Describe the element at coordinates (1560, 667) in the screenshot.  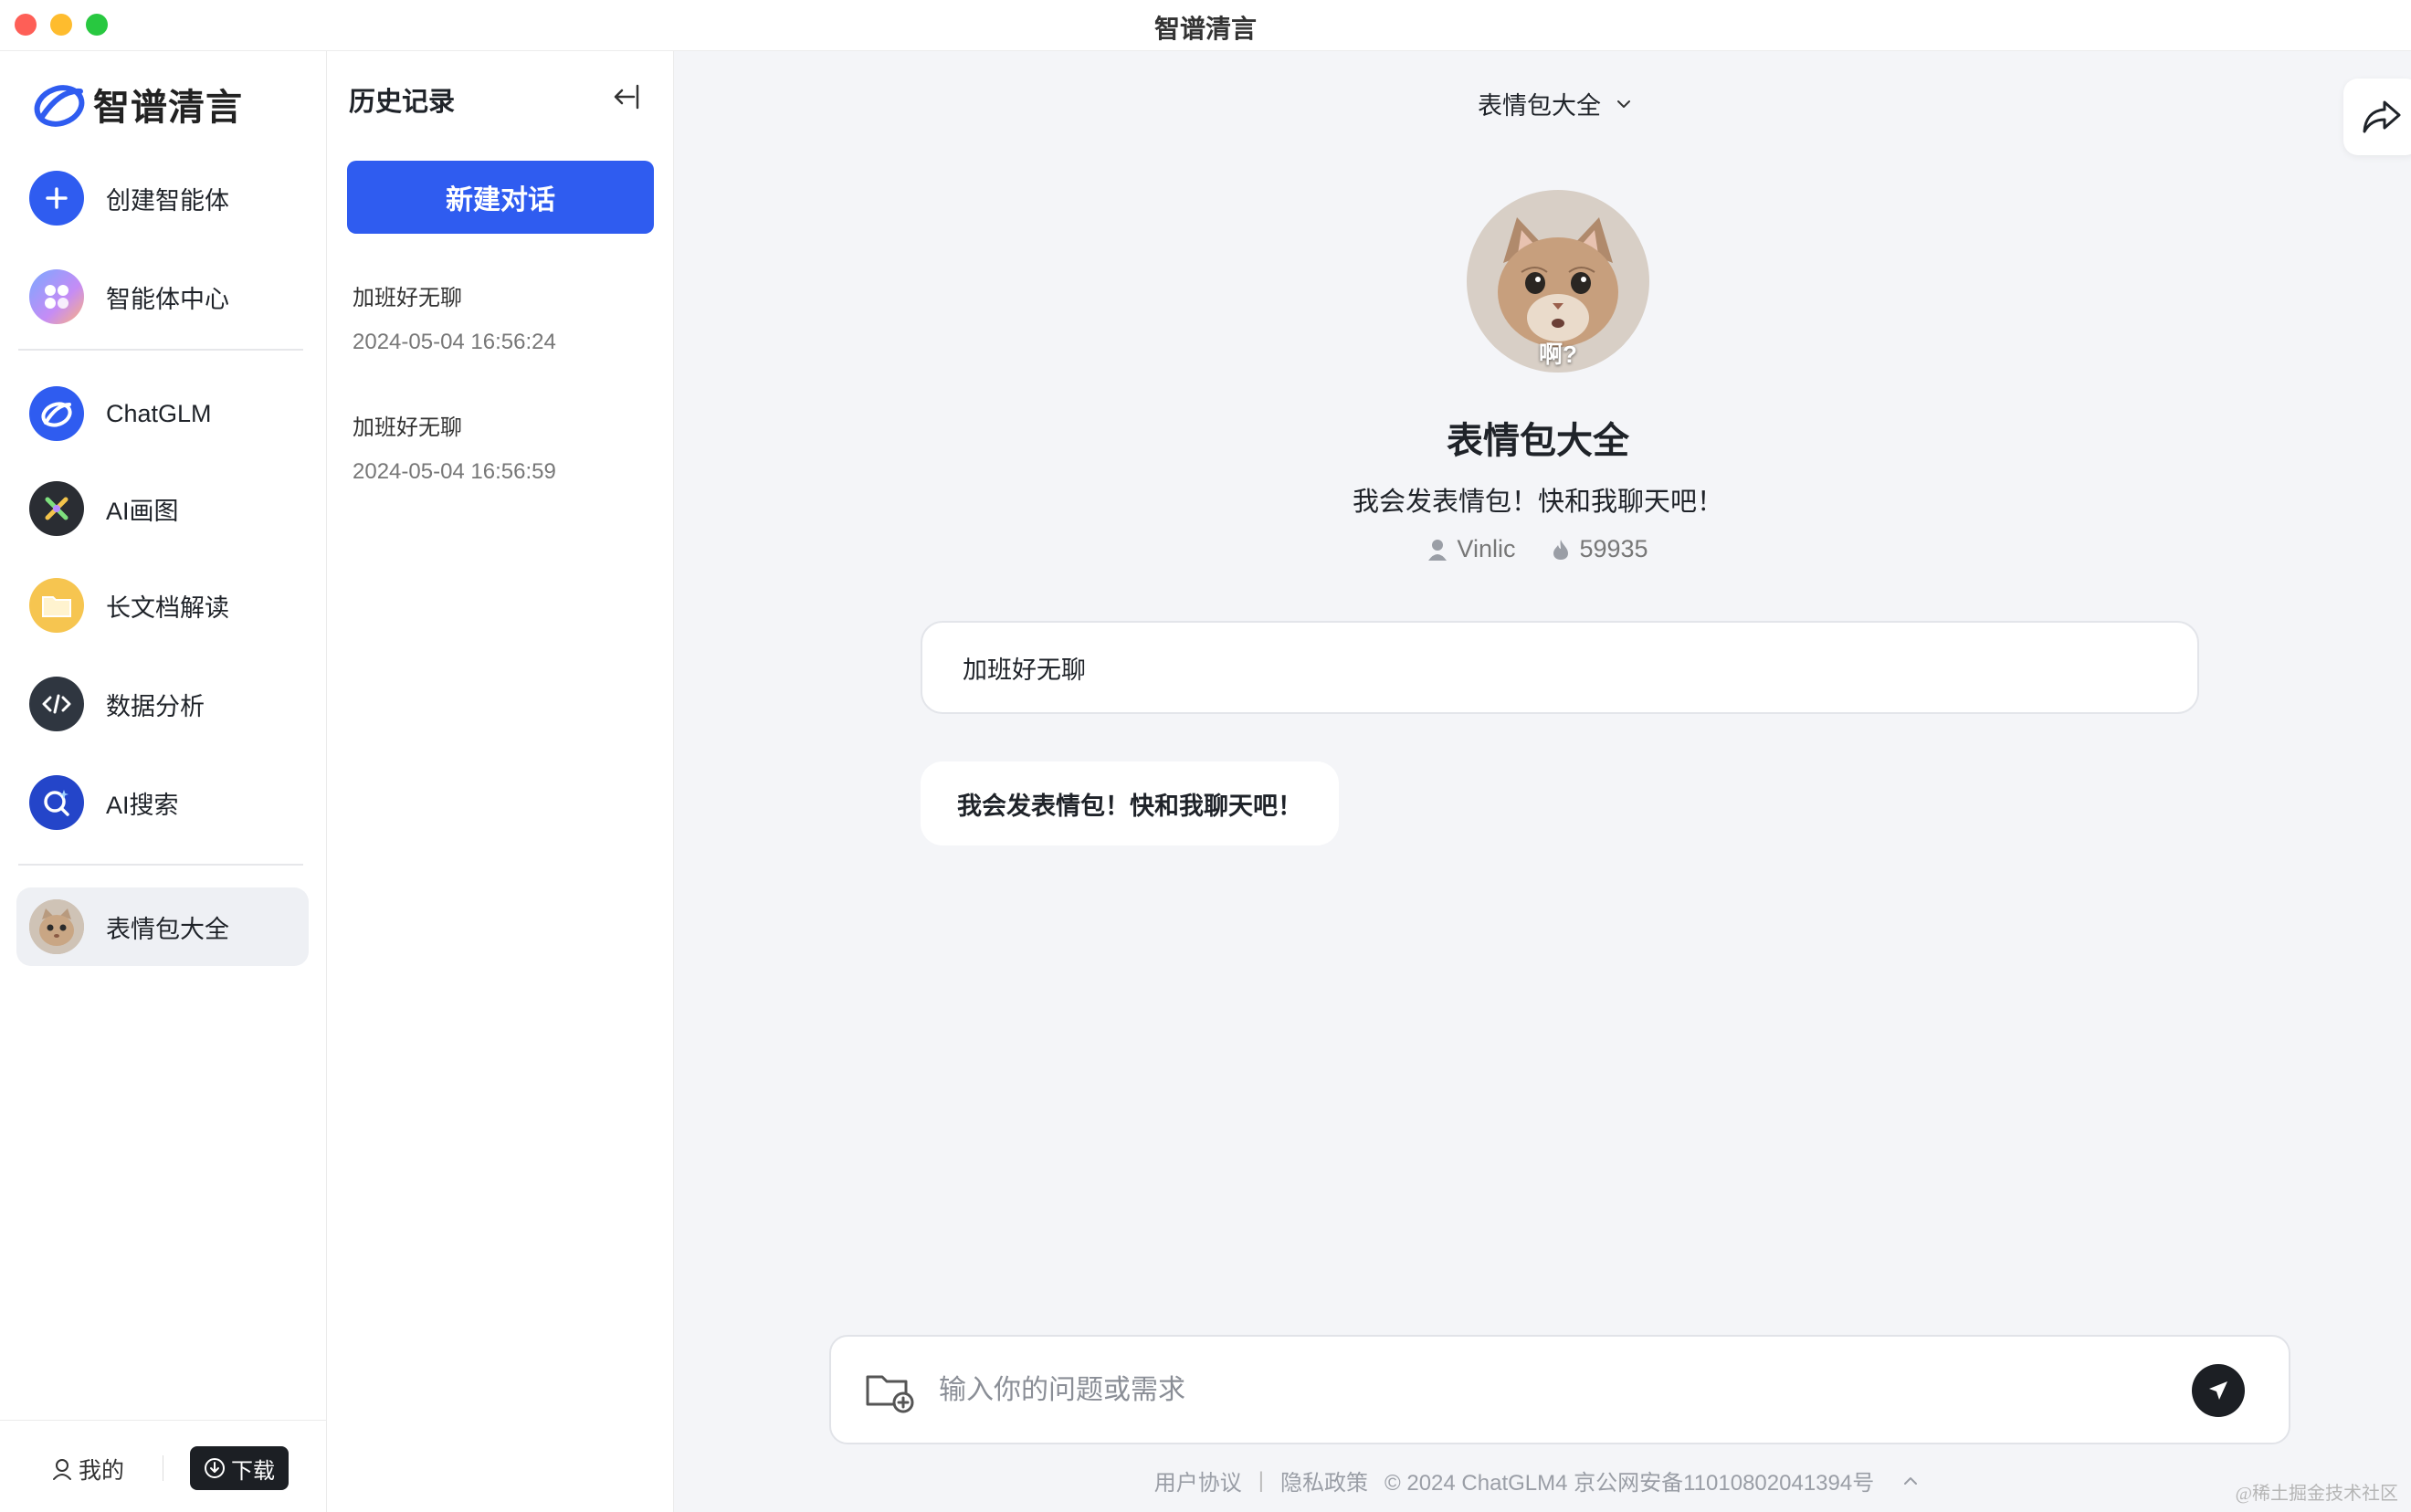
I see `user-message: 加班好无聊` at that location.